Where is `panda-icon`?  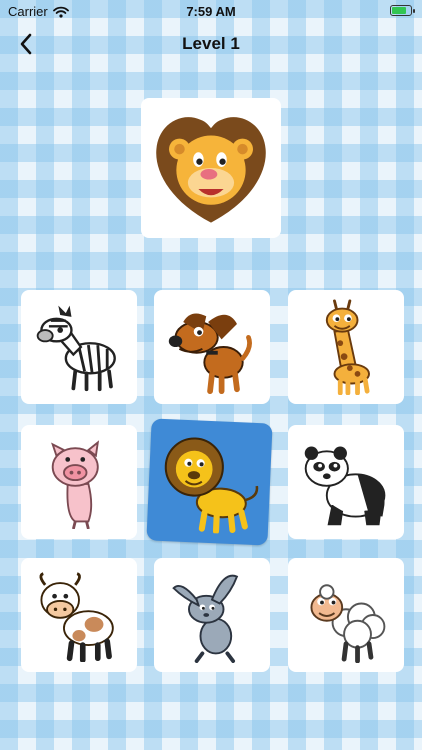
panda-icon is located at coordinates (345, 486).